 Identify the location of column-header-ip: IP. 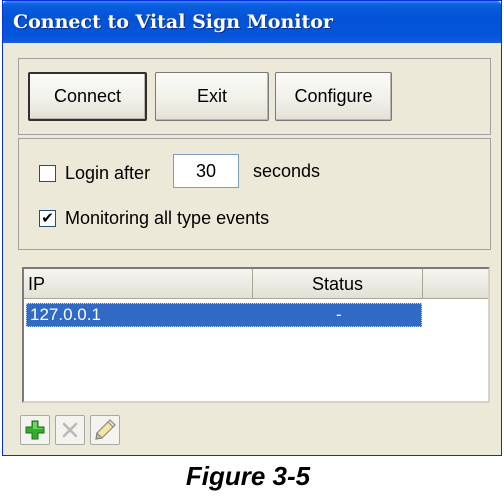
(138, 284).